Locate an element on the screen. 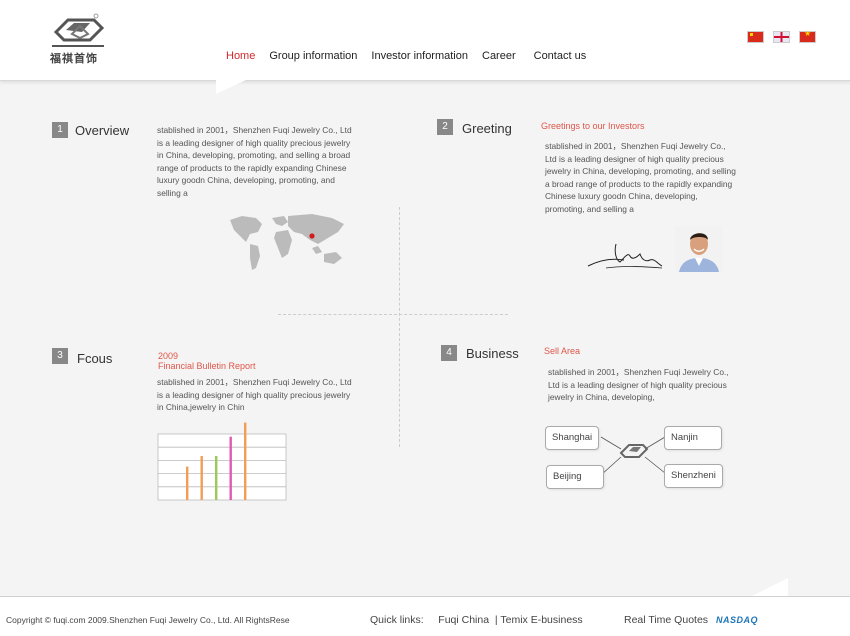 This screenshot has width=850, height=636. china-flag-icon is located at coordinates (755, 37).